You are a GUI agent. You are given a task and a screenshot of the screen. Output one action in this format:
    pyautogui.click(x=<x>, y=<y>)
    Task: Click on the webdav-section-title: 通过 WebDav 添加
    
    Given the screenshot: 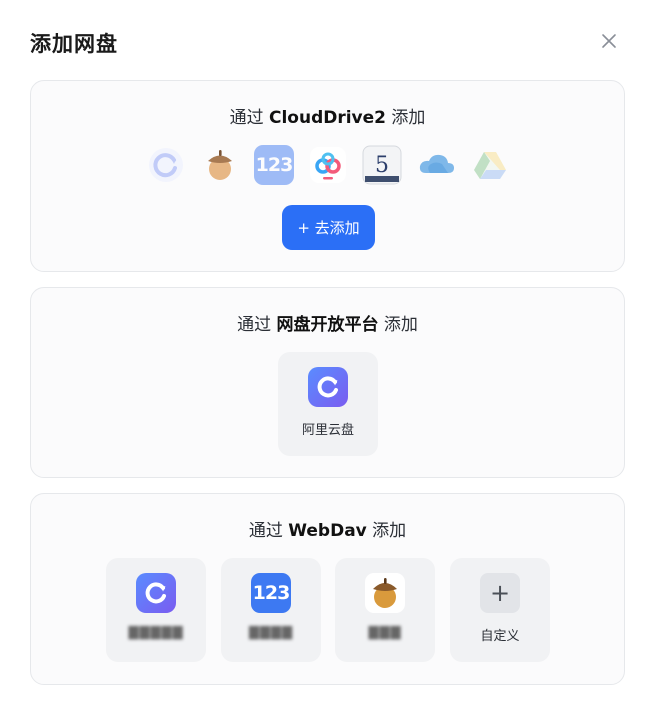 What is the action you would take?
    pyautogui.click(x=327, y=531)
    